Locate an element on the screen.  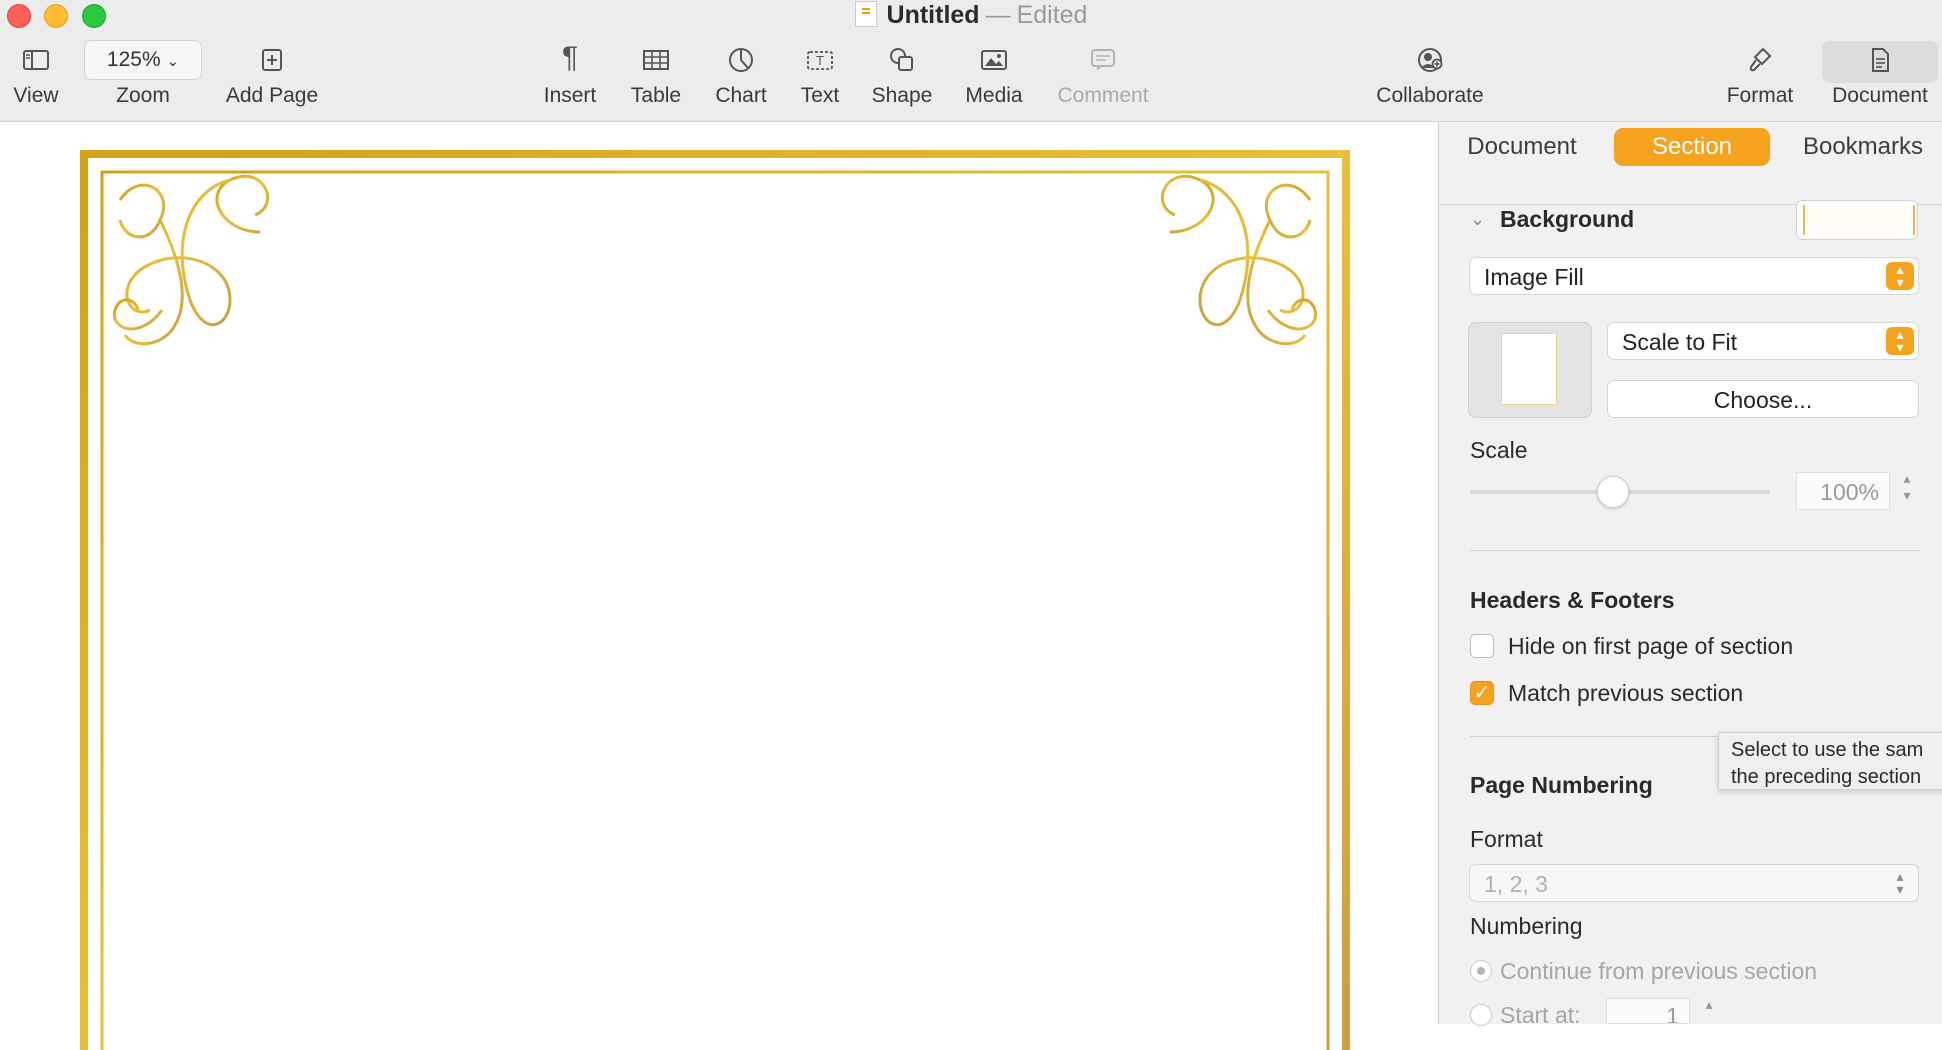
document-button: Document is located at coordinates (1880, 77).